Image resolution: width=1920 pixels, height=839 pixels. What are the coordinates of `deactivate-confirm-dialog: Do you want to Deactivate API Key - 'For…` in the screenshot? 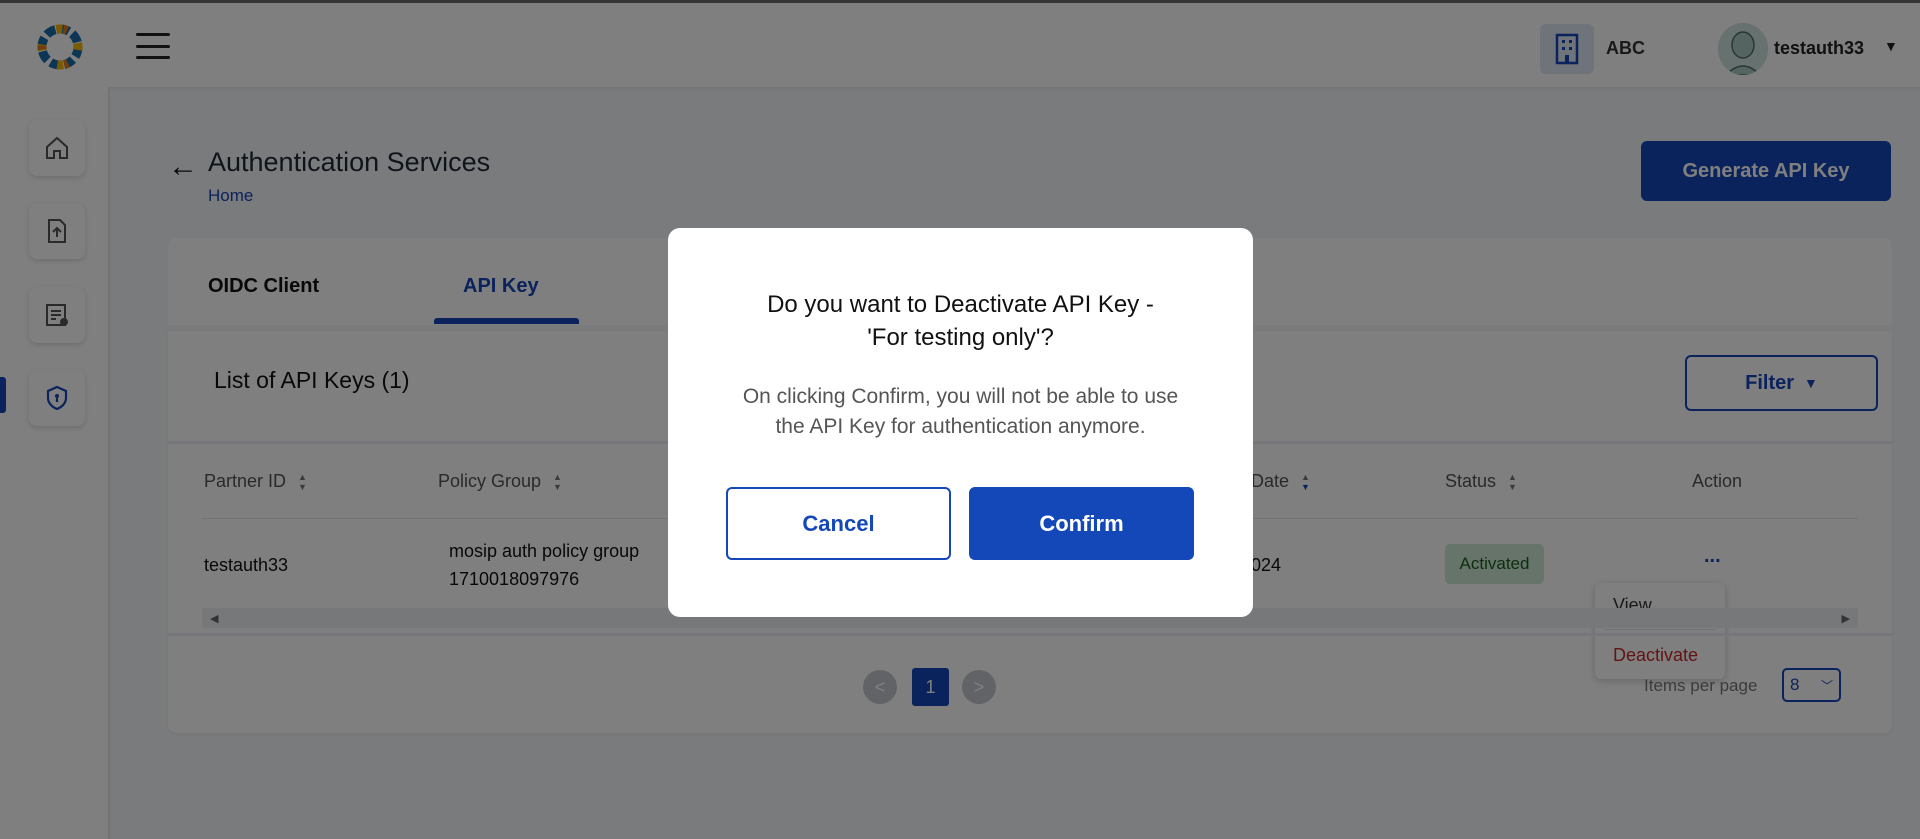 It's located at (960, 422).